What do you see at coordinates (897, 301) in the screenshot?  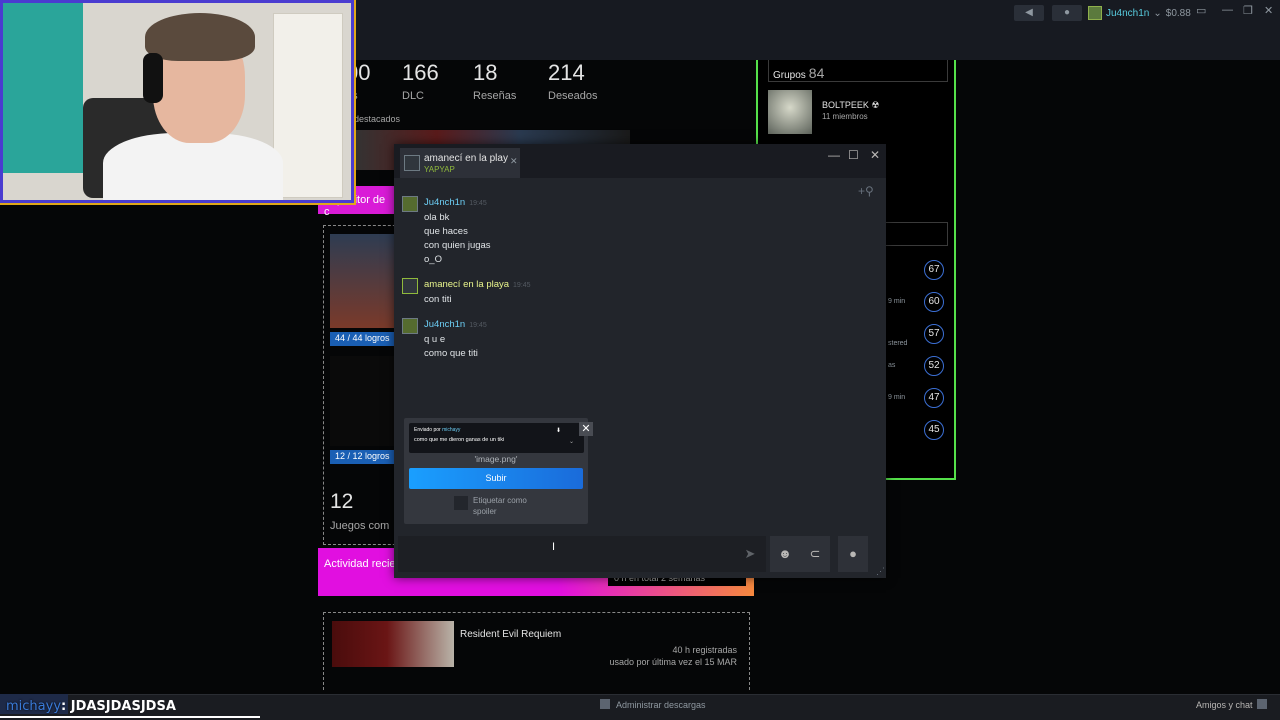 I see `friend-status: 9 min` at bounding box center [897, 301].